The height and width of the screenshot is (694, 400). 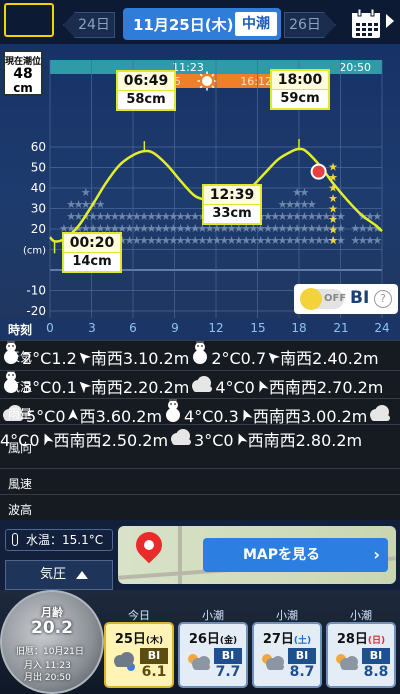 What do you see at coordinates (295, 555) in the screenshot?
I see `map-button-label: MAPを見る ›` at bounding box center [295, 555].